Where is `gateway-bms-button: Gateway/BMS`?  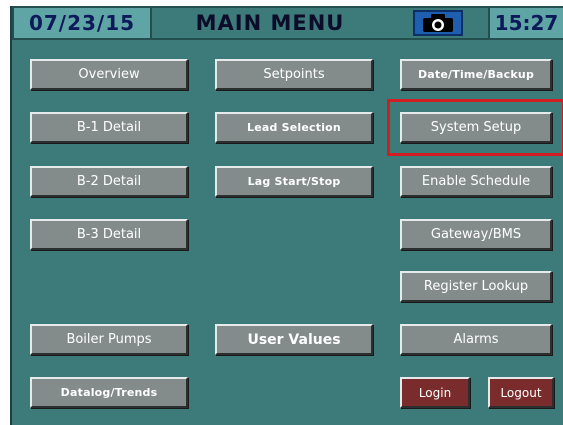
gateway-bms-button: Gateway/BMS is located at coordinates (476, 234).